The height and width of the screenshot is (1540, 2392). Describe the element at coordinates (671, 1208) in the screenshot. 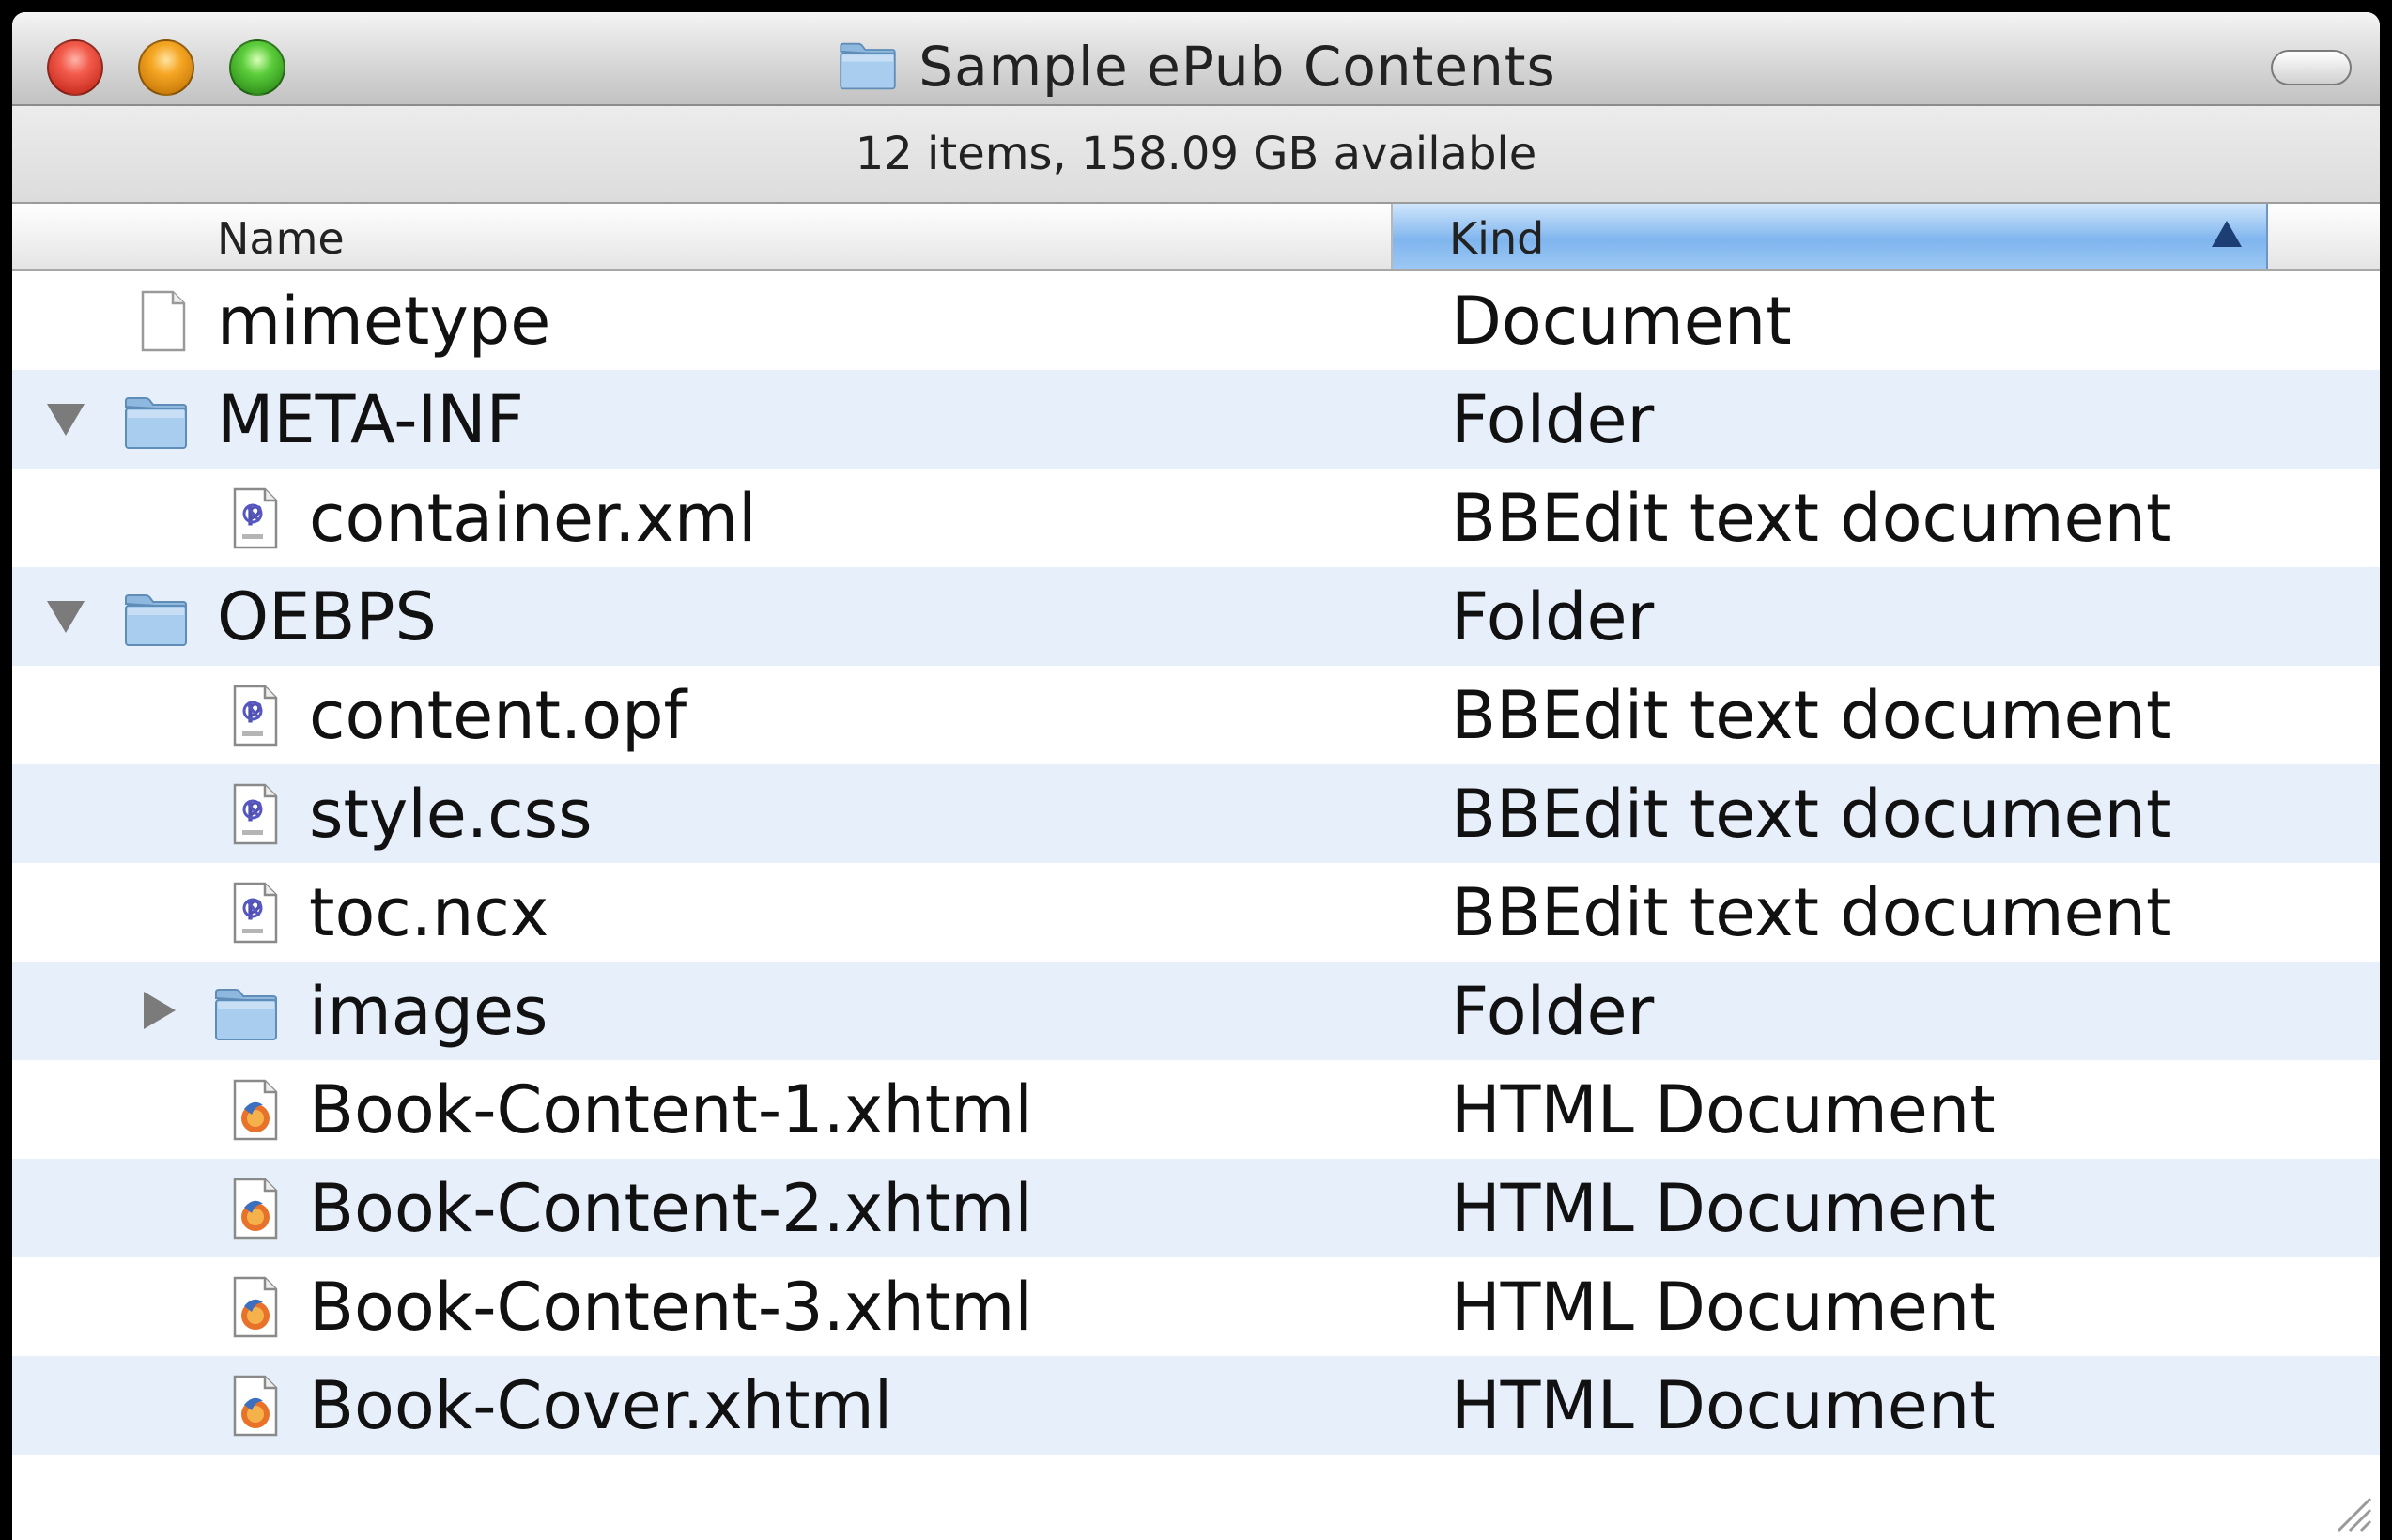

I see `file-name: Book-Content-2.xhtml` at that location.